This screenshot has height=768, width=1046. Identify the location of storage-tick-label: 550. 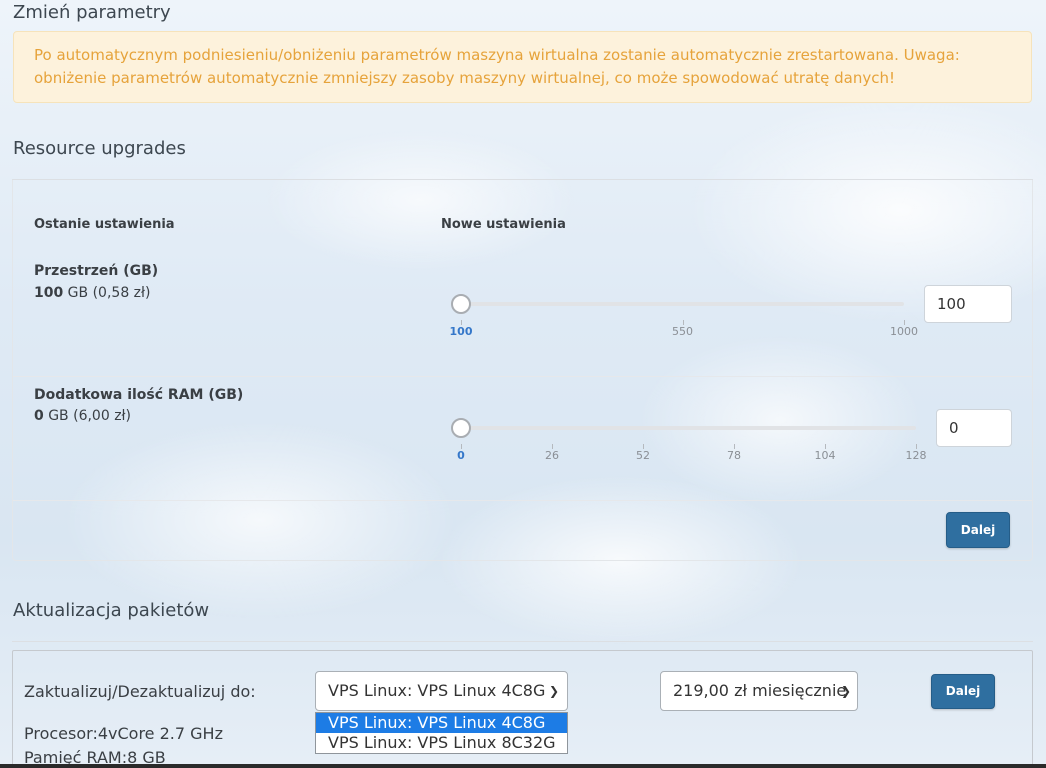
(682, 331).